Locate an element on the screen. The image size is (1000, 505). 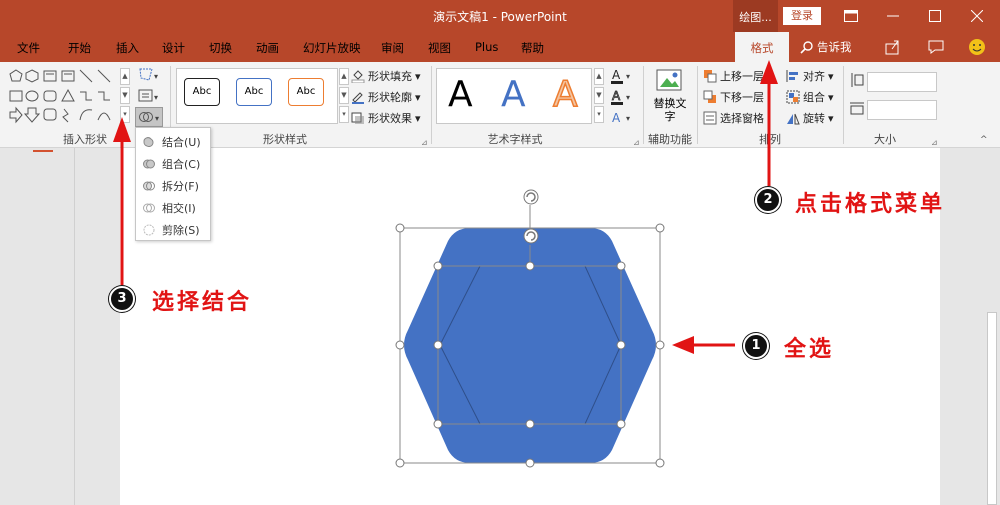
annotation-text-1: 全选 is located at coordinates (809, 349).